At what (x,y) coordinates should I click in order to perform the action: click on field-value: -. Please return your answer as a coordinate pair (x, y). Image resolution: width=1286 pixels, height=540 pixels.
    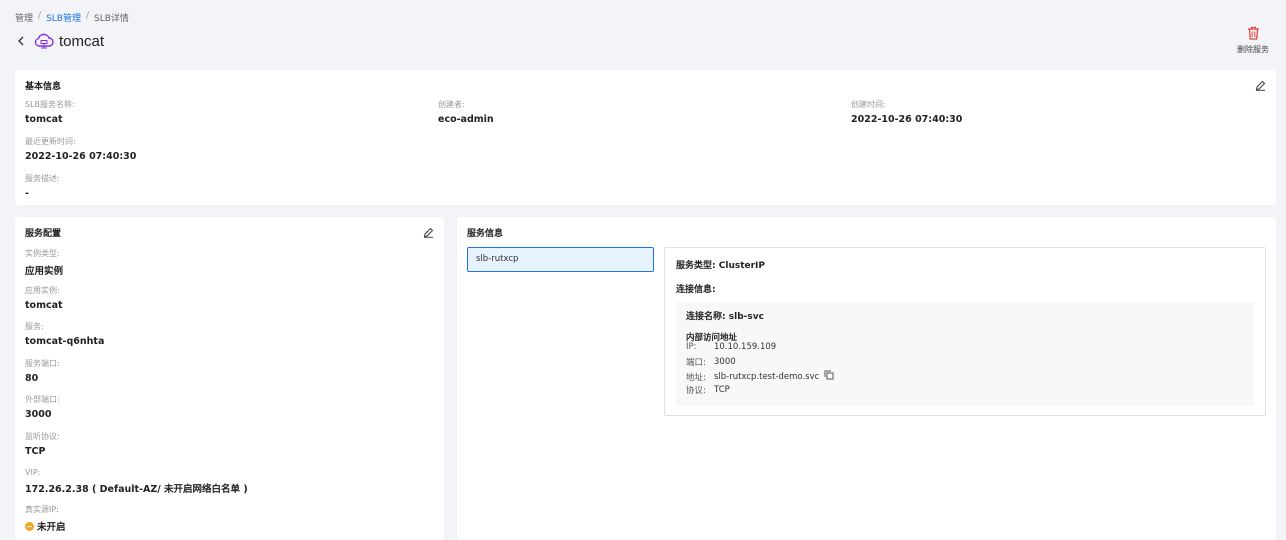
    Looking at the image, I should click on (27, 193).